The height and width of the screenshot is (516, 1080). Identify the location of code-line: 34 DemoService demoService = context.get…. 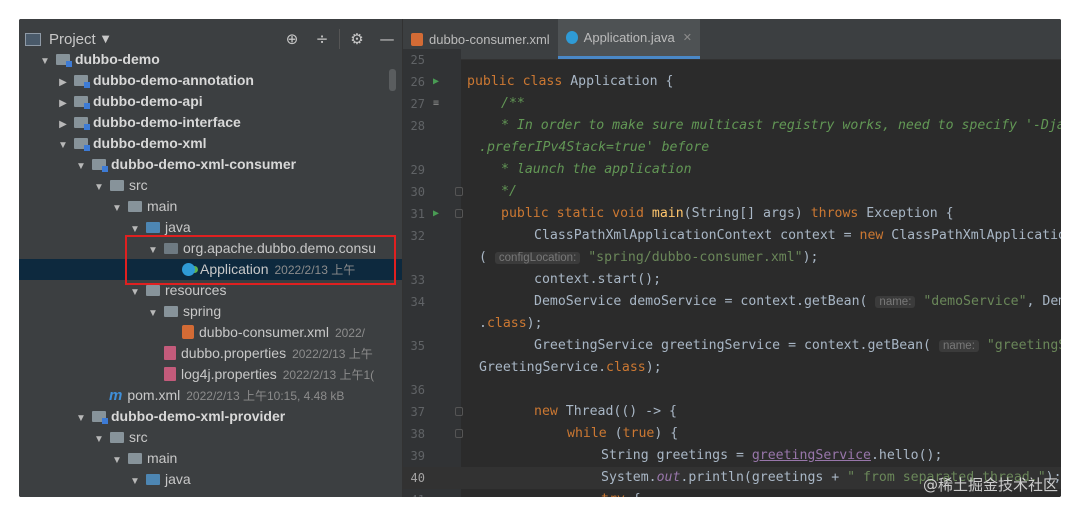
(732, 302).